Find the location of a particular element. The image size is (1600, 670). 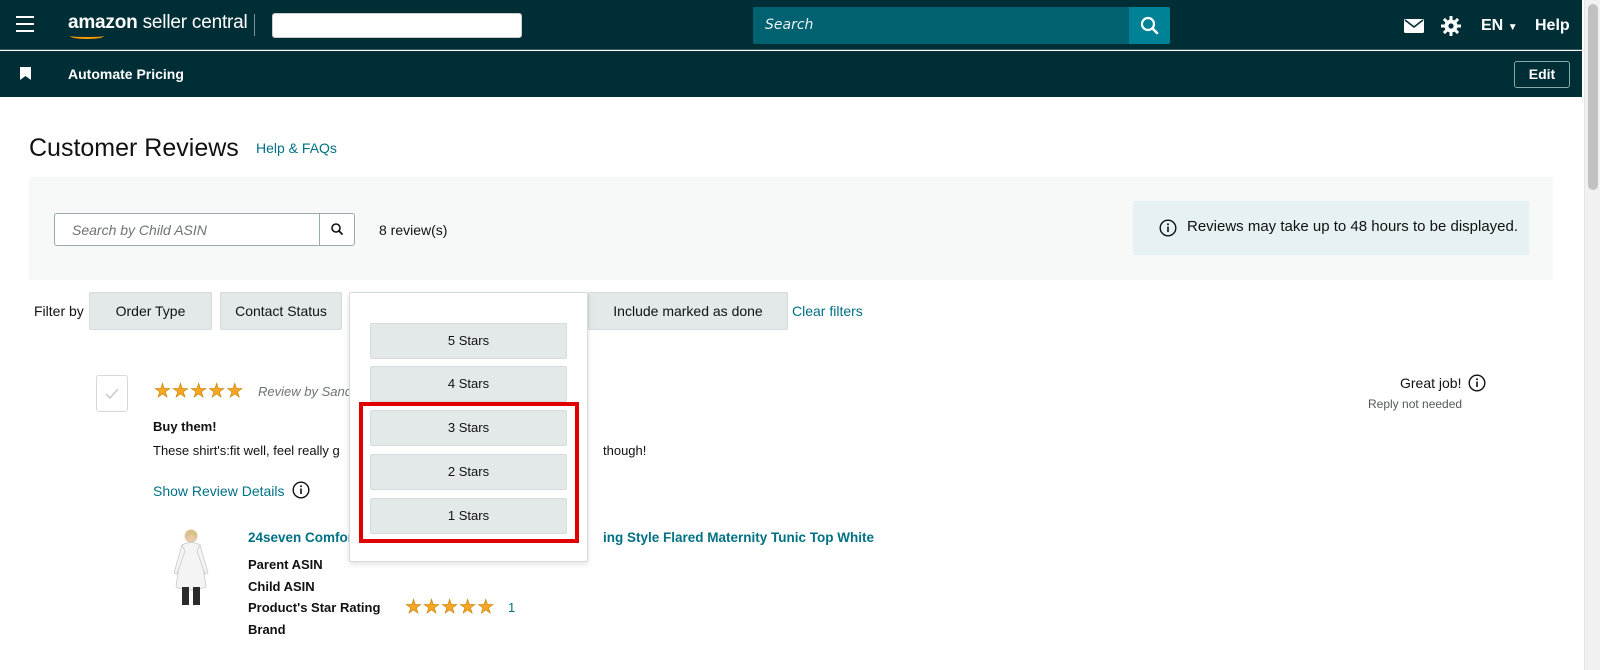

show-details-label: Show Review Details is located at coordinates (219, 491).